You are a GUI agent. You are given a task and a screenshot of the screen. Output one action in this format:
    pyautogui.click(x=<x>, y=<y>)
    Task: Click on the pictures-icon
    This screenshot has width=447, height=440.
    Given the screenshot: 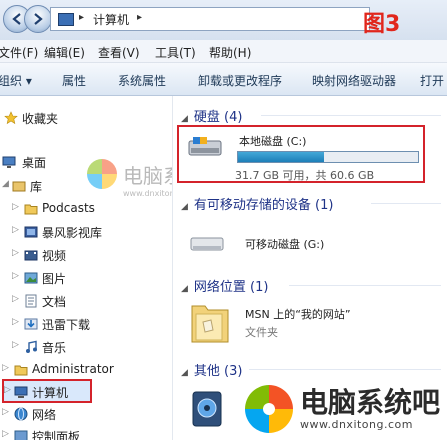 What is the action you would take?
    pyautogui.click(x=31, y=278)
    